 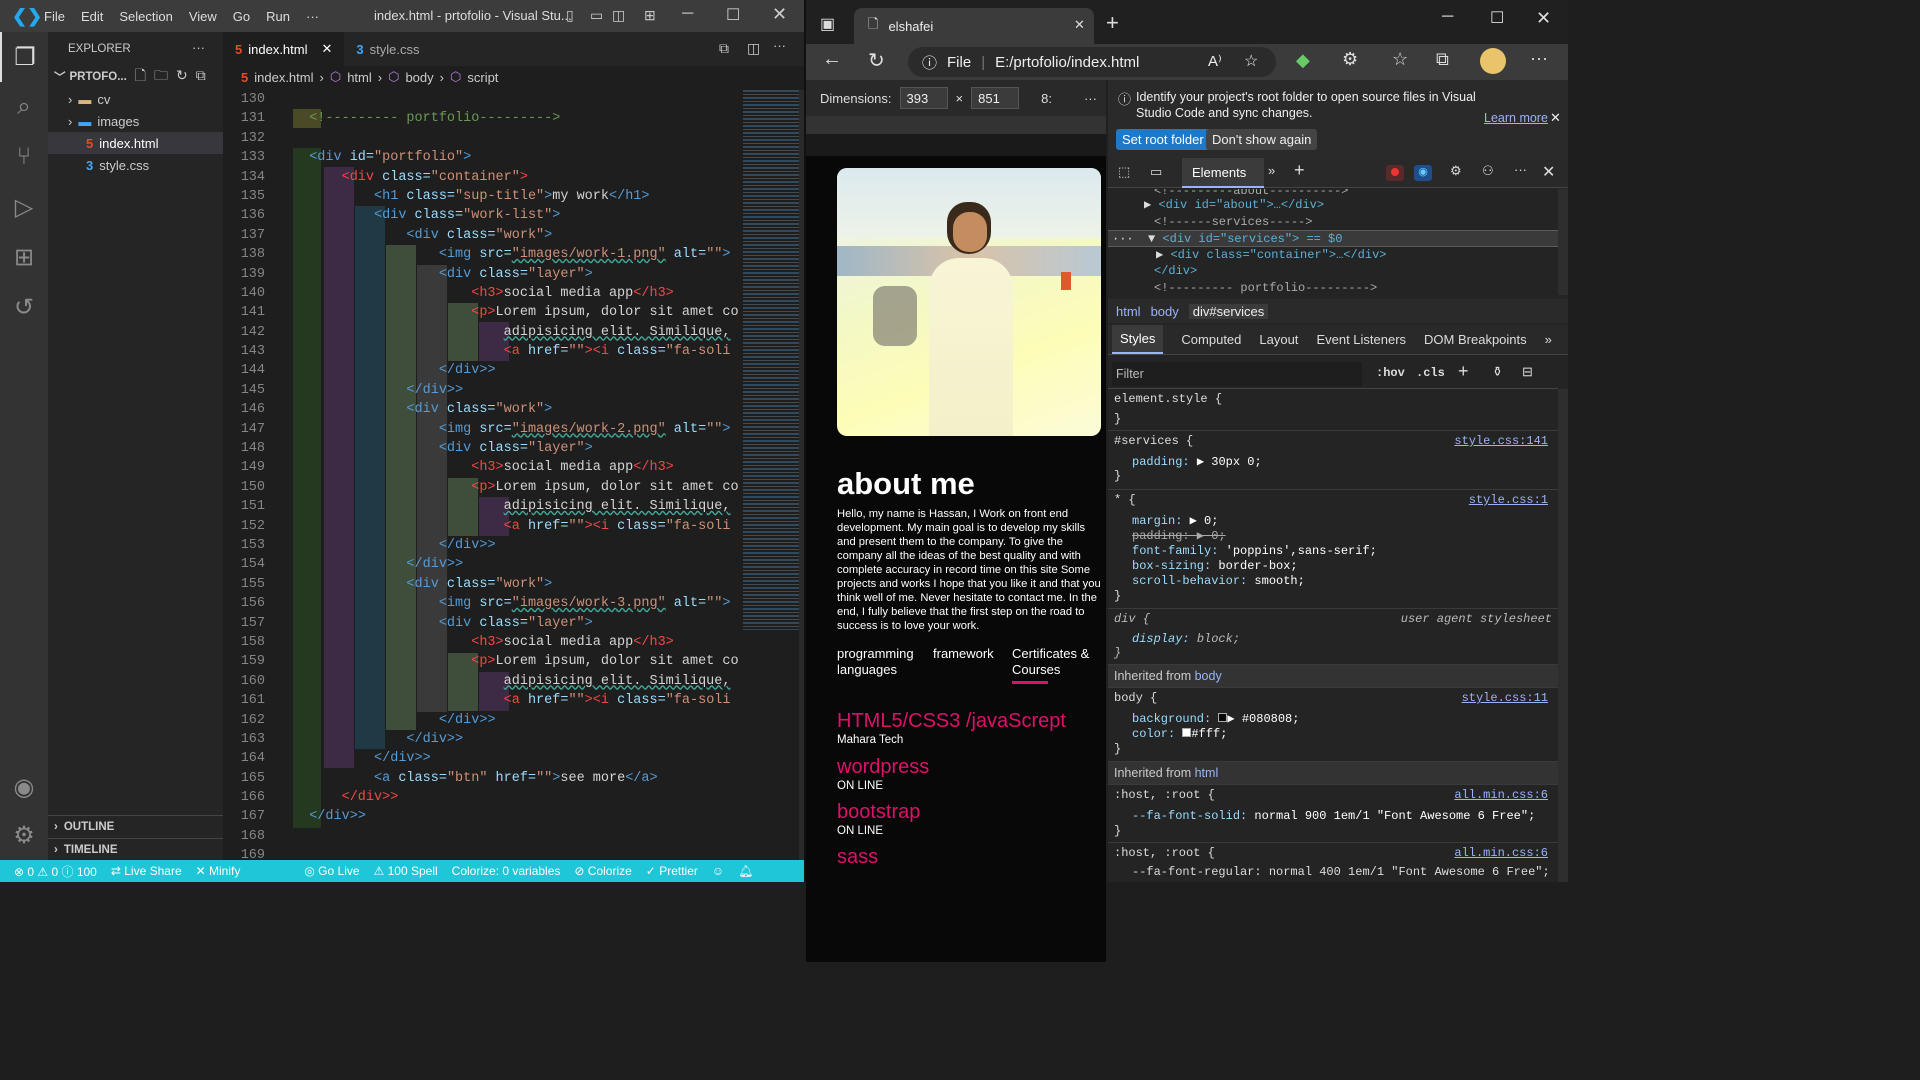 What do you see at coordinates (1209, 734) in the screenshot?
I see `css-val: #fff;` at bounding box center [1209, 734].